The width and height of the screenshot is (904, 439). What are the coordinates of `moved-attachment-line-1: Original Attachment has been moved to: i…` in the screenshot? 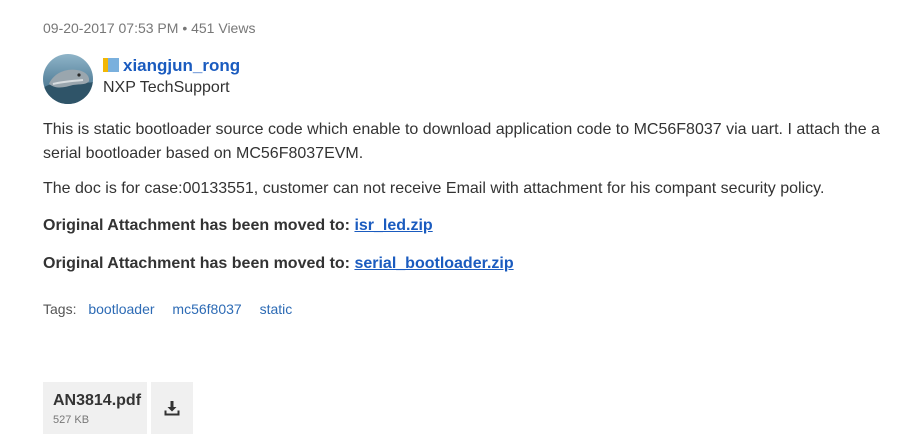 It's located at (468, 226).